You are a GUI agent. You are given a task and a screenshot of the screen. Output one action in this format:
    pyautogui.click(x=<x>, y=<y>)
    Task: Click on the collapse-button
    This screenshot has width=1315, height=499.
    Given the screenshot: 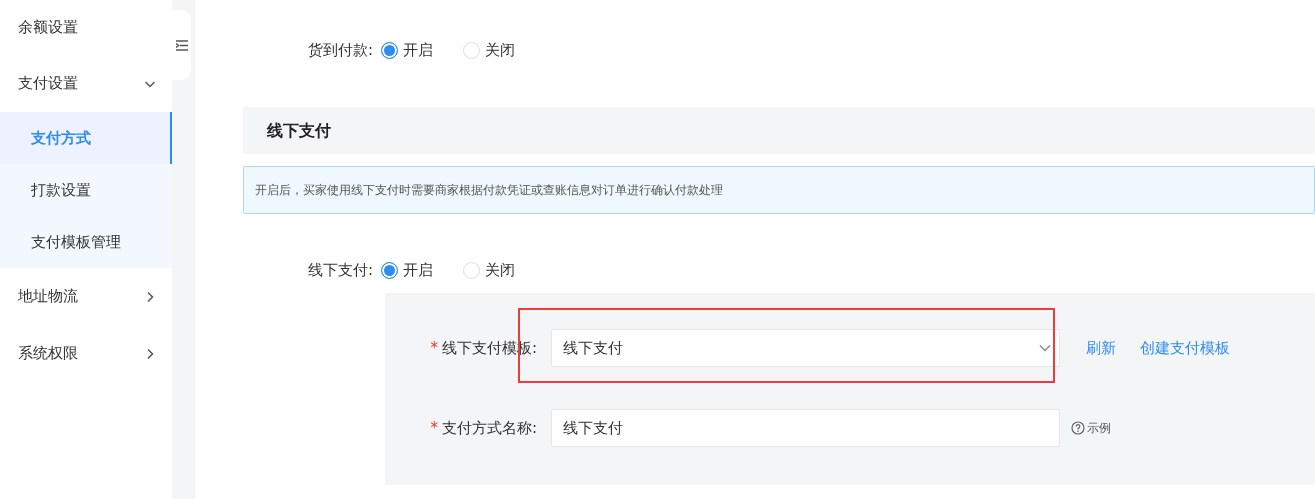 What is the action you would take?
    pyautogui.click(x=181, y=45)
    